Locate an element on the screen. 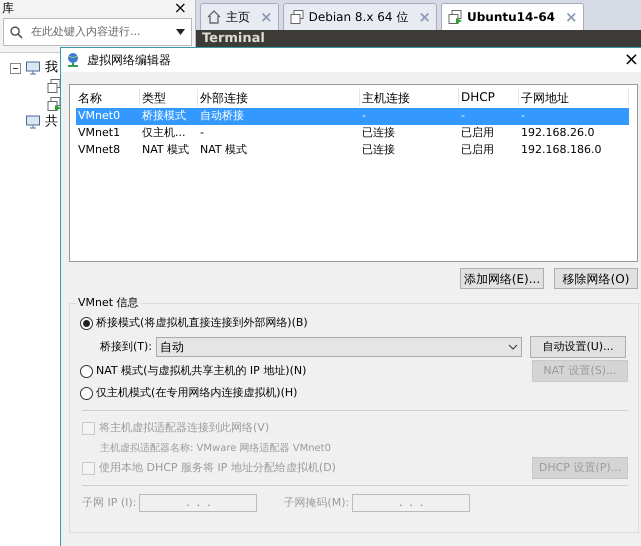  column-header: 名称 is located at coordinates (108, 97).